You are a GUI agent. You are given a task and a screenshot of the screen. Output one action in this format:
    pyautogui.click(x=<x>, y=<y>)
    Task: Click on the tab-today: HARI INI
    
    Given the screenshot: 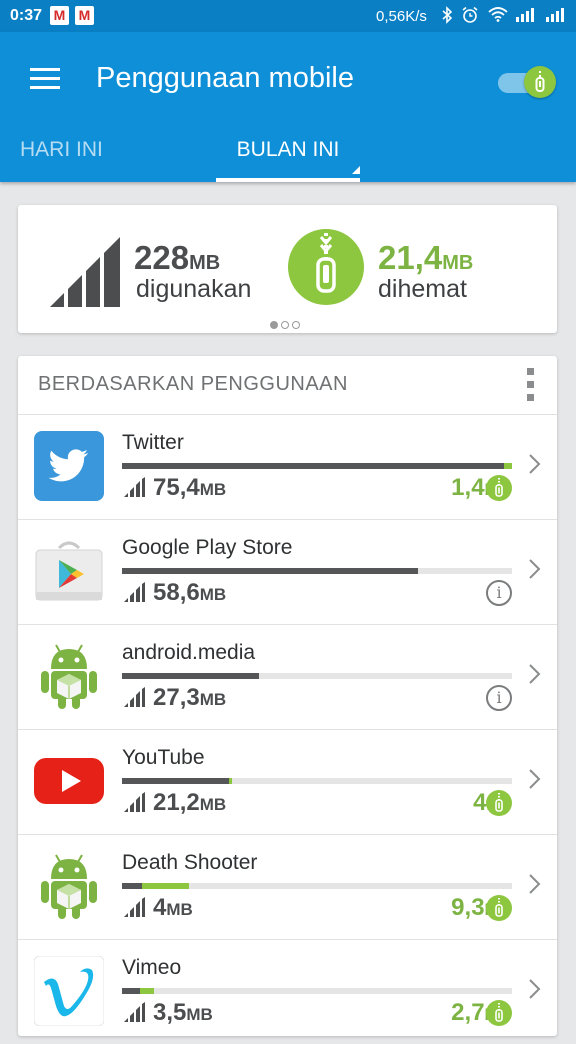 What is the action you would take?
    pyautogui.click(x=61, y=160)
    